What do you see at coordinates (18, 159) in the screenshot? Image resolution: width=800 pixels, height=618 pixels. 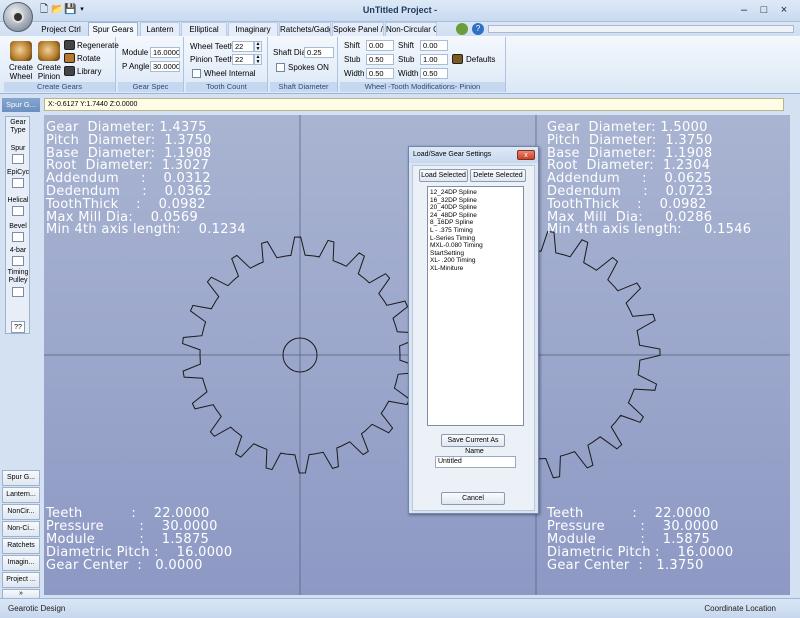 I see `spur-gear-icon` at bounding box center [18, 159].